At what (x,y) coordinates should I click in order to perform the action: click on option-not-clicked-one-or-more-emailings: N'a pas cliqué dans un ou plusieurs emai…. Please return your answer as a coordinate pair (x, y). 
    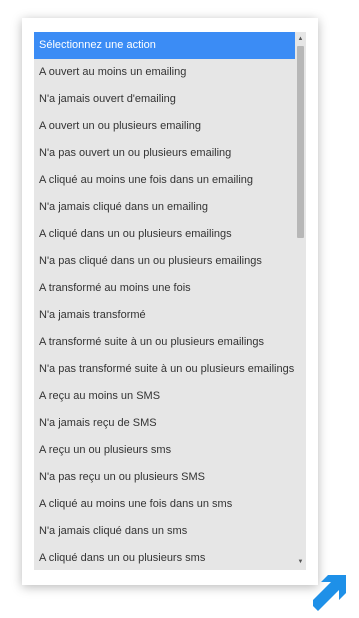
    Looking at the image, I should click on (164, 261).